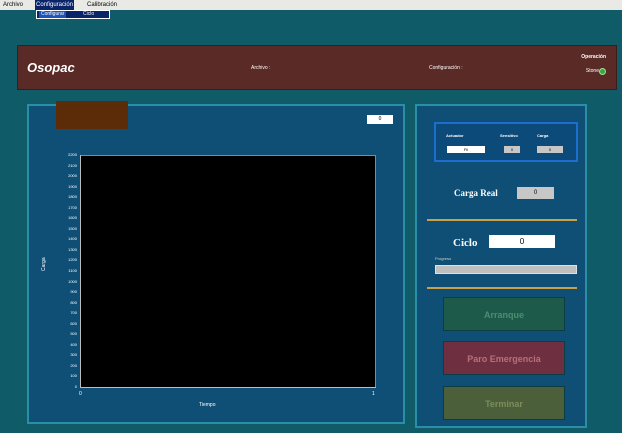 This screenshot has width=622, height=433. I want to click on y-tick-label: 1400, so click(72, 239).